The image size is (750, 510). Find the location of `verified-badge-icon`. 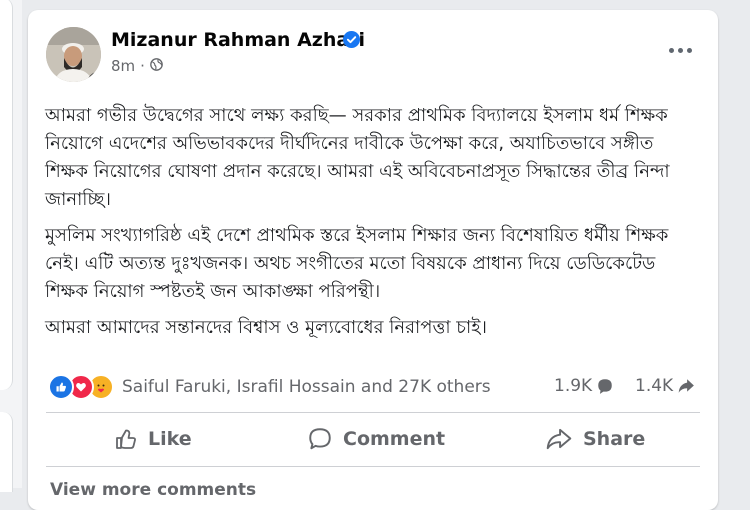

verified-badge-icon is located at coordinates (351, 41).